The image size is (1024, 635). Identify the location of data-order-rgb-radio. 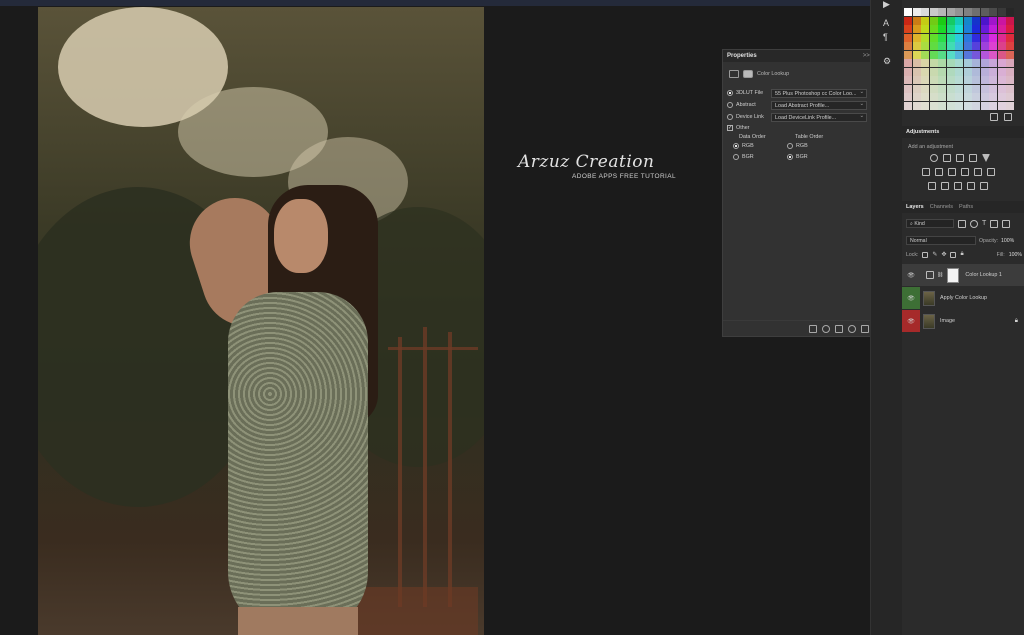
(736, 146).